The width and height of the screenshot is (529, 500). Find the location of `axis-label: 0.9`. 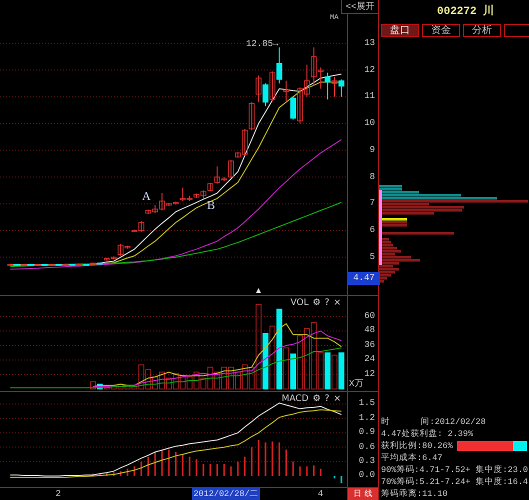

axis-label: 0.9 is located at coordinates (366, 433).